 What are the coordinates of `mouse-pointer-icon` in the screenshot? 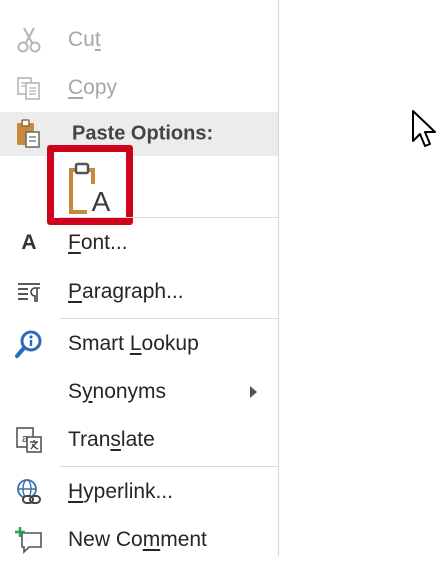 It's located at (424, 128).